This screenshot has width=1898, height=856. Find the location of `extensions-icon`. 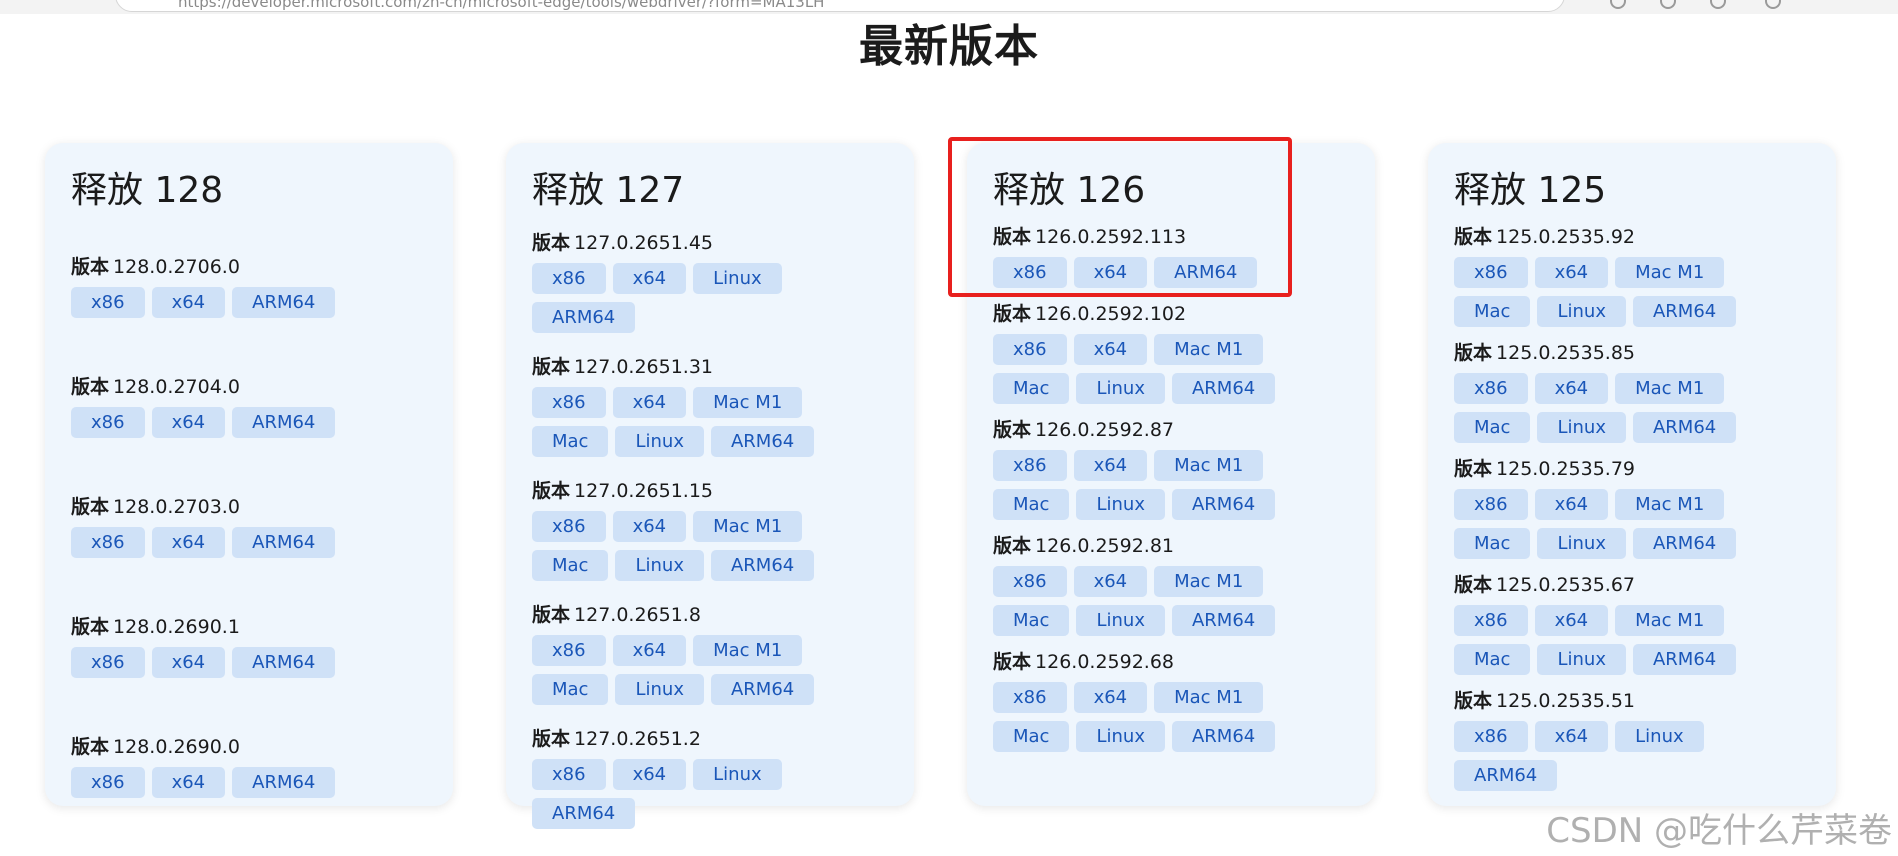

extensions-icon is located at coordinates (1618, 4).